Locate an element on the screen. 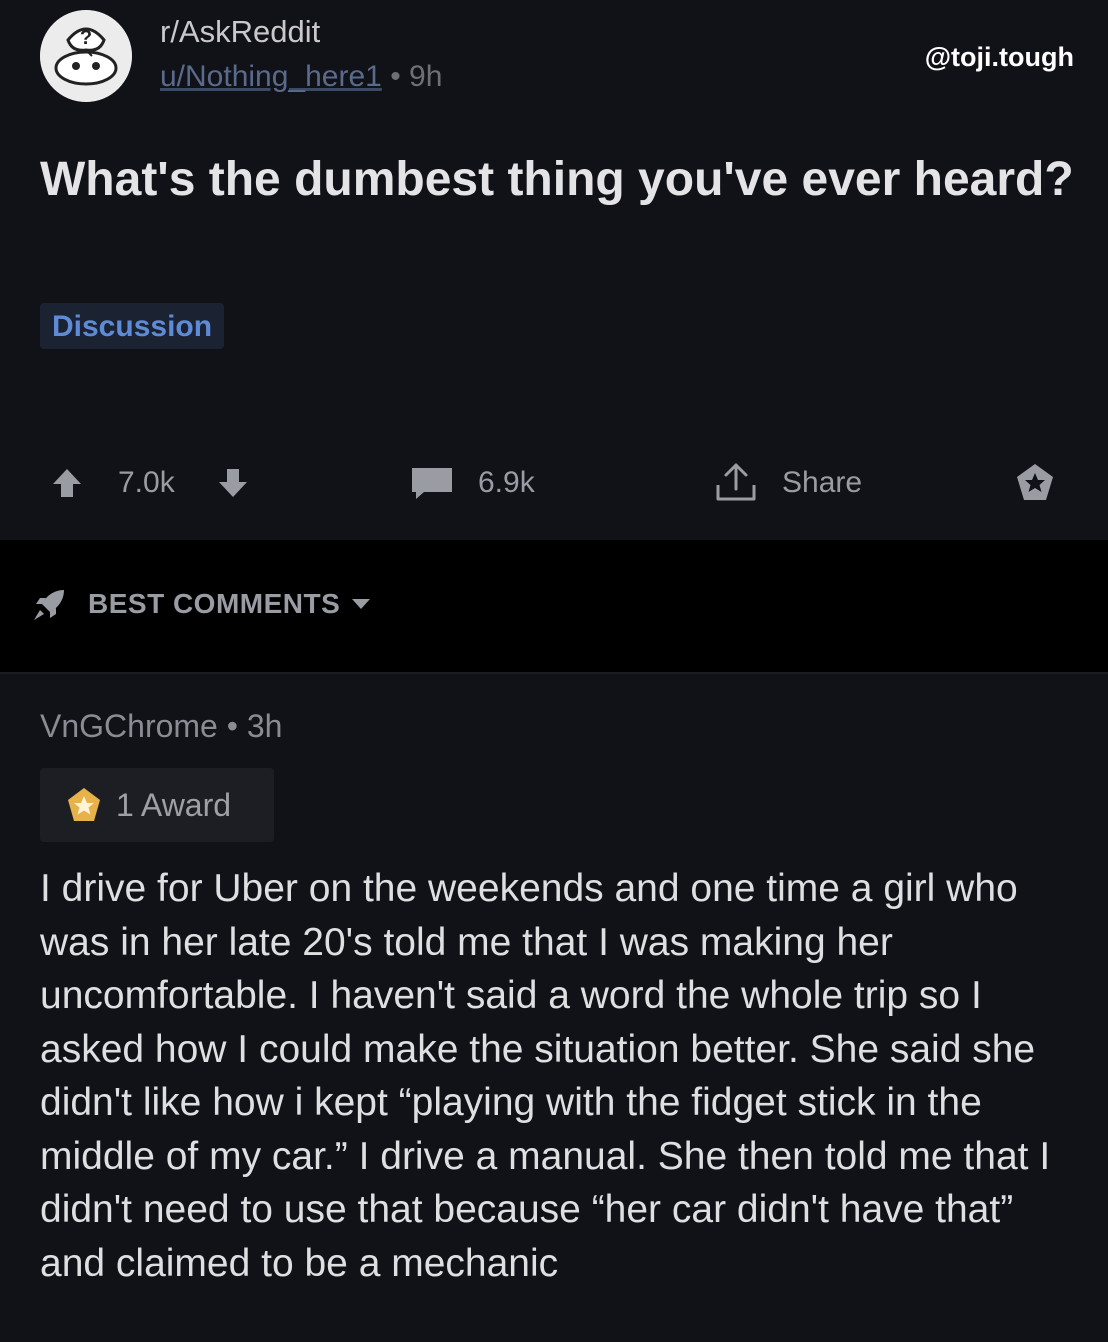 Image resolution: width=1108 pixels, height=1342 pixels. sort-dropdown: BEST COMMENTS is located at coordinates (201, 604).